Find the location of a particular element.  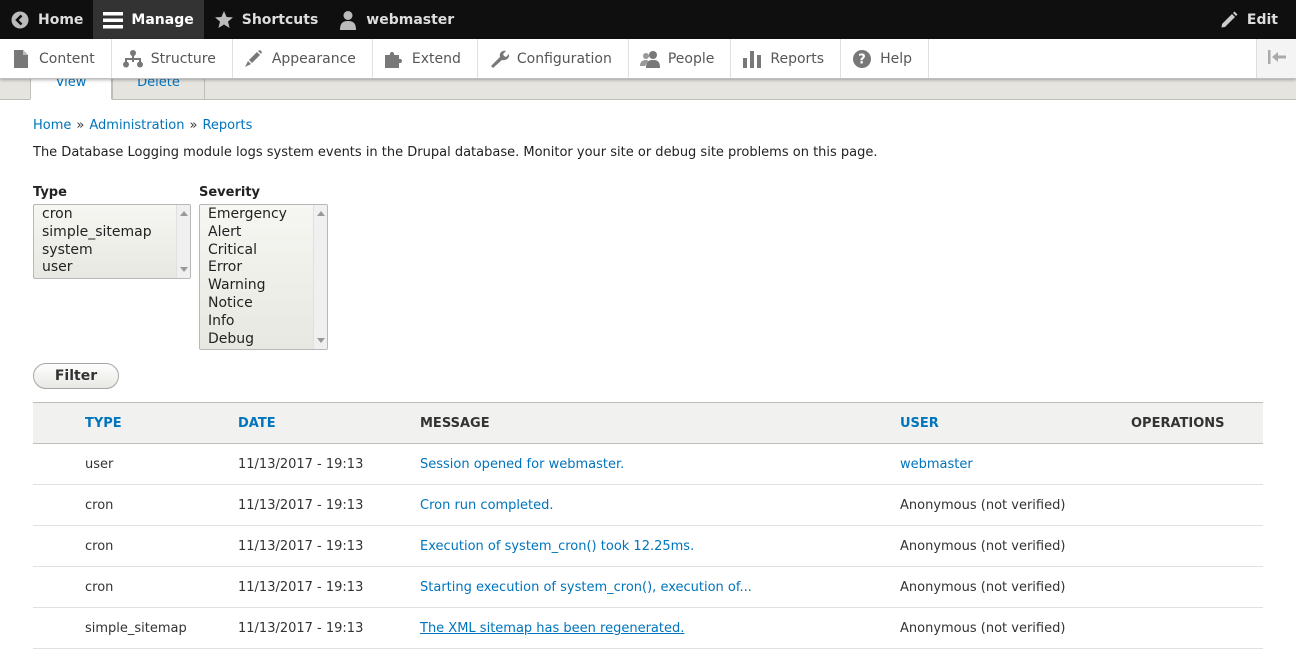

severity-option: Debug is located at coordinates (263, 340).